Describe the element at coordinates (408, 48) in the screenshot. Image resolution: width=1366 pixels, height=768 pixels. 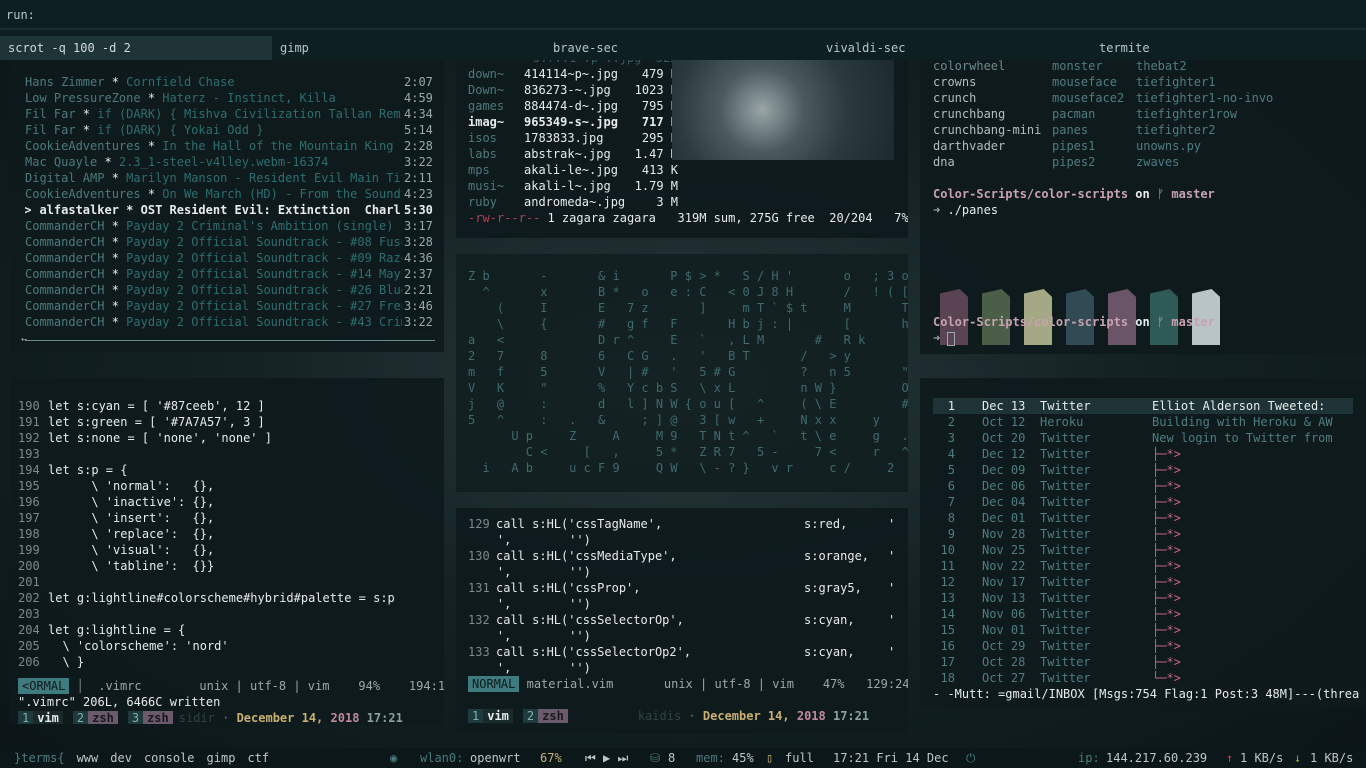
I see `dmenu-item-gimp: gimp` at that location.